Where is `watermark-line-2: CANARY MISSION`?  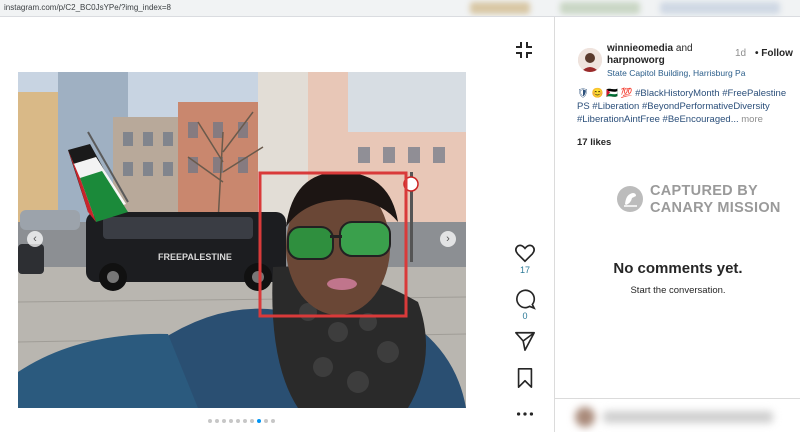 watermark-line-2: CANARY MISSION is located at coordinates (715, 208).